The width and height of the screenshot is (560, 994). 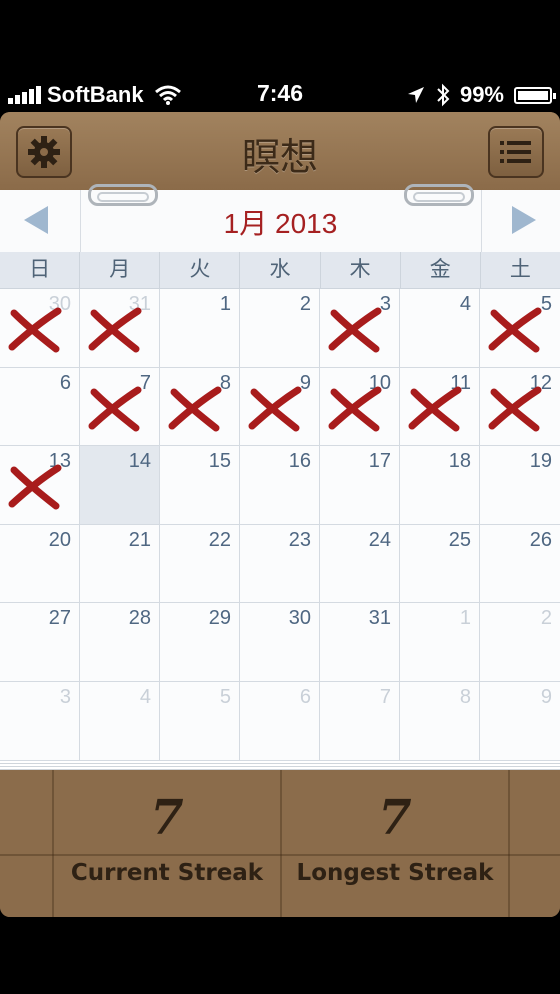 I want to click on day-cell: 26, so click(x=520, y=564).